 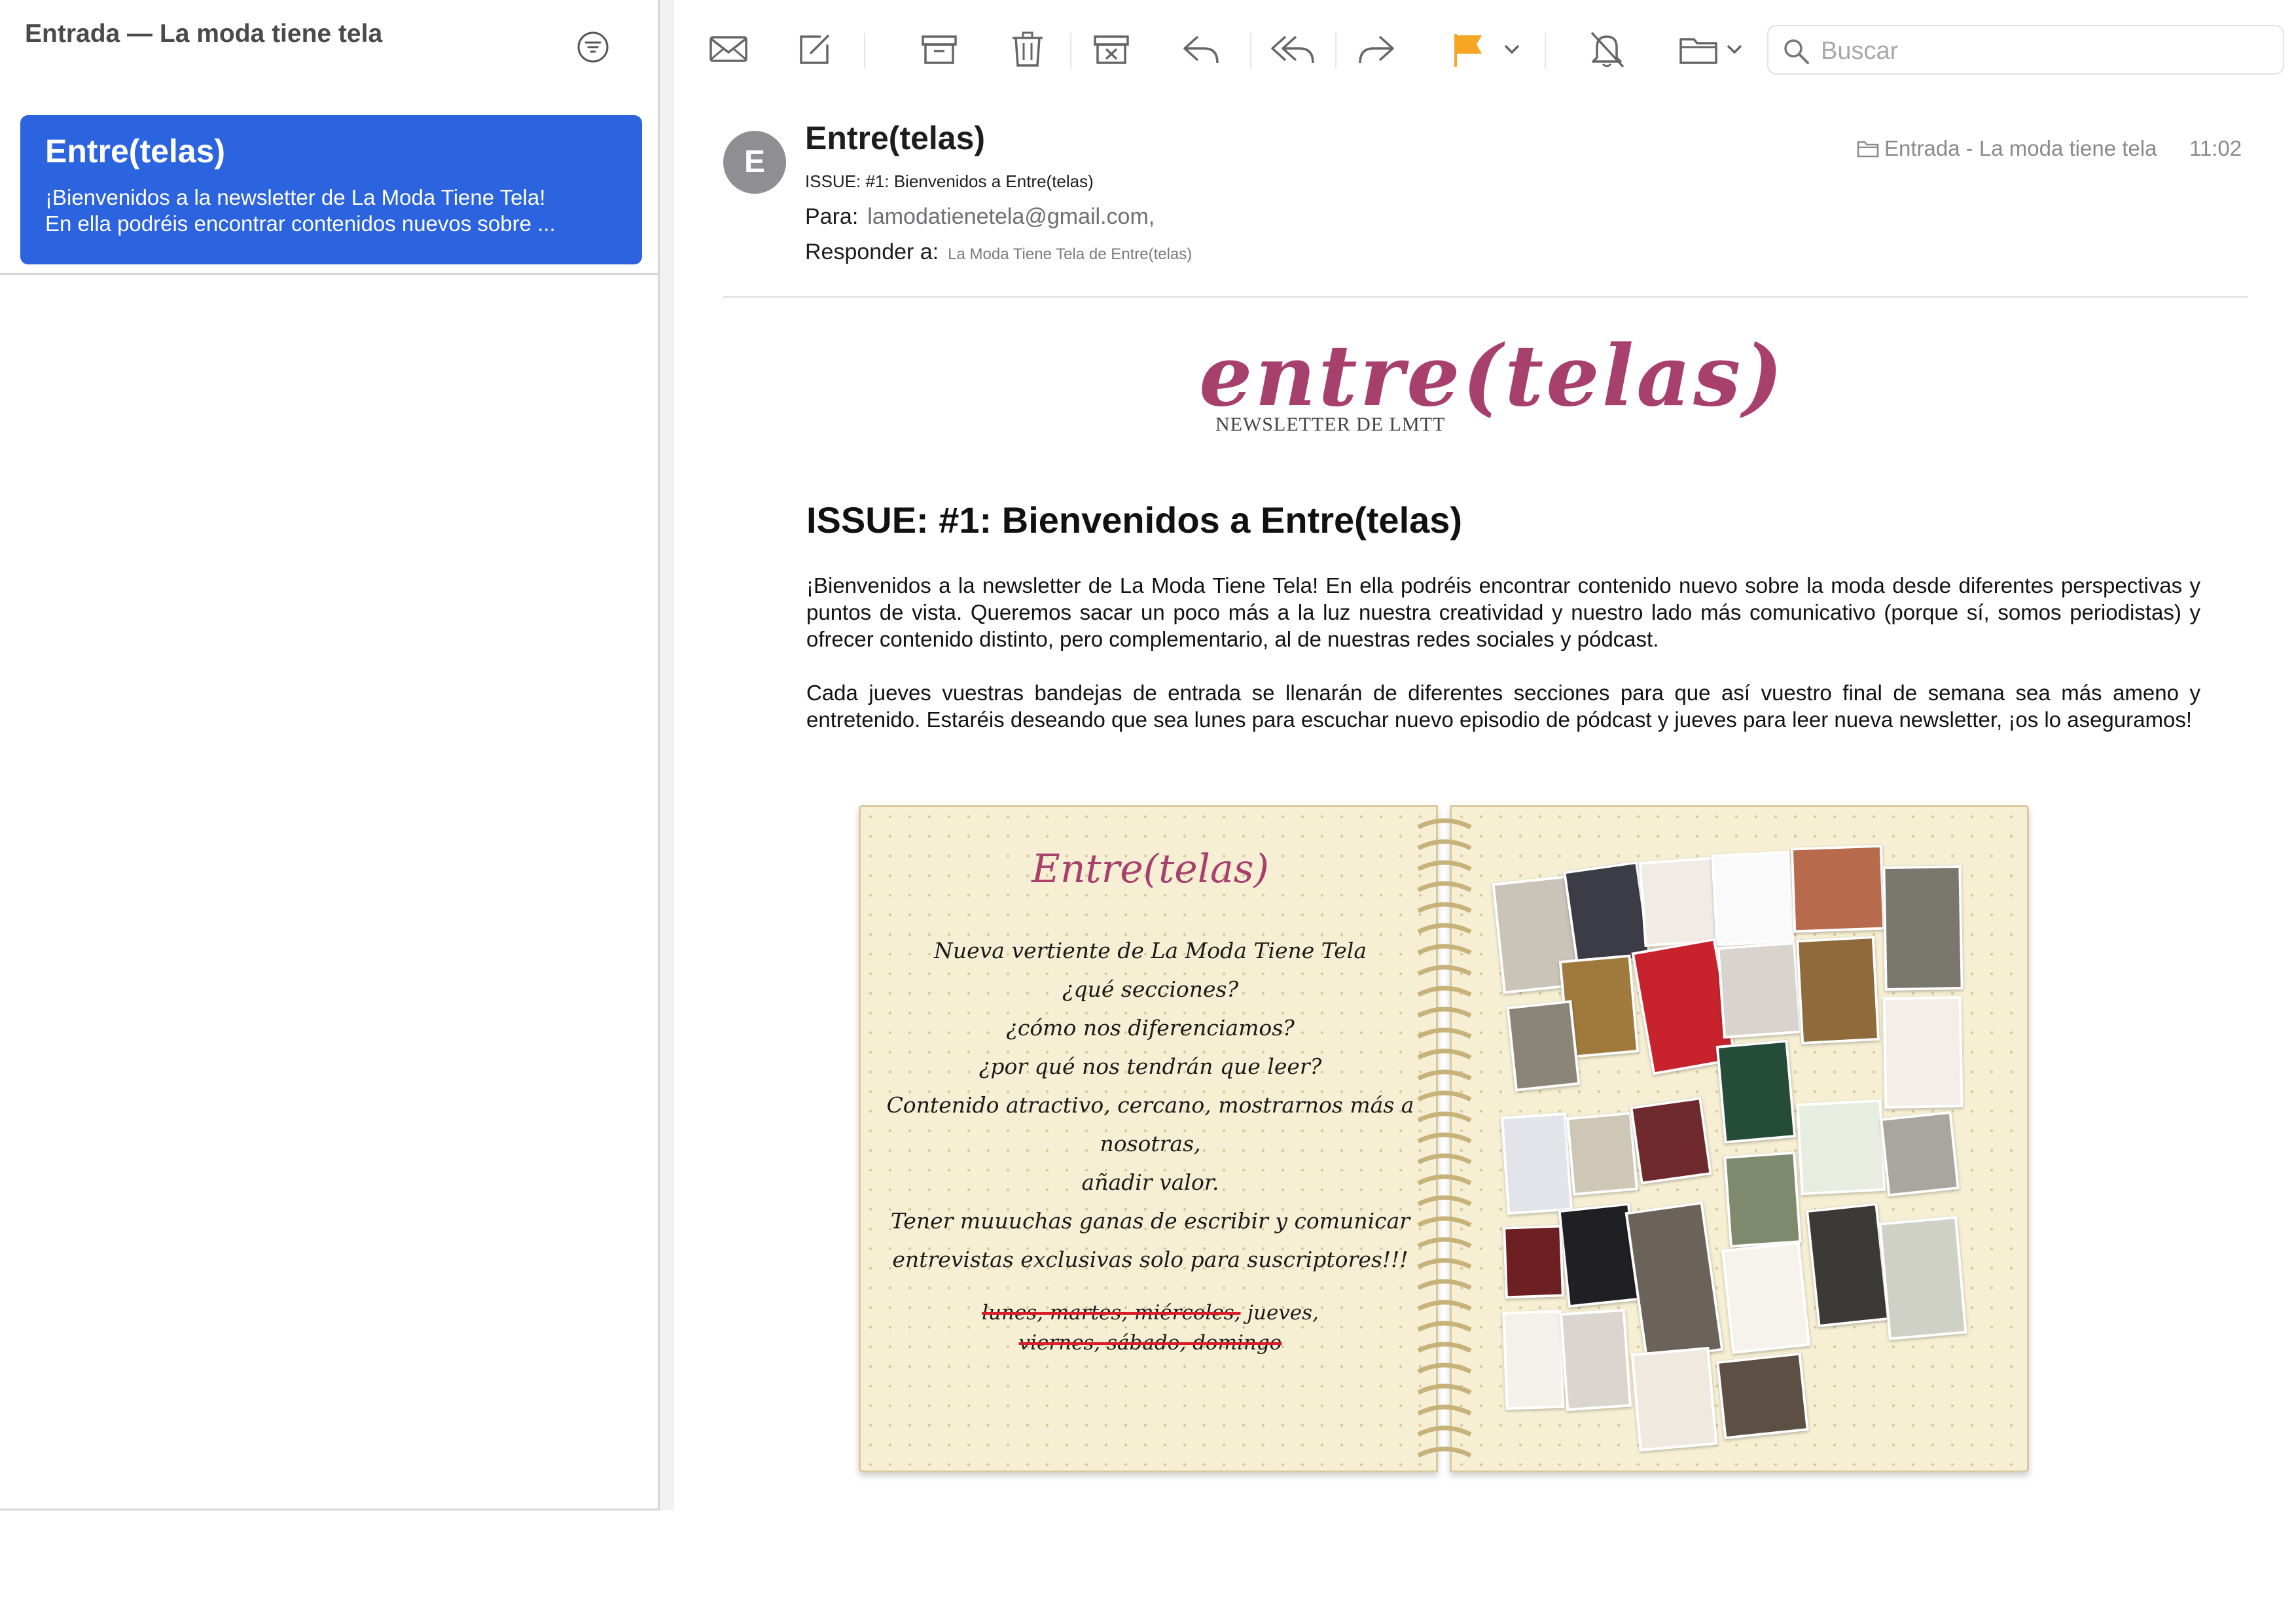 What do you see at coordinates (667, 755) in the screenshot?
I see `pane-divider` at bounding box center [667, 755].